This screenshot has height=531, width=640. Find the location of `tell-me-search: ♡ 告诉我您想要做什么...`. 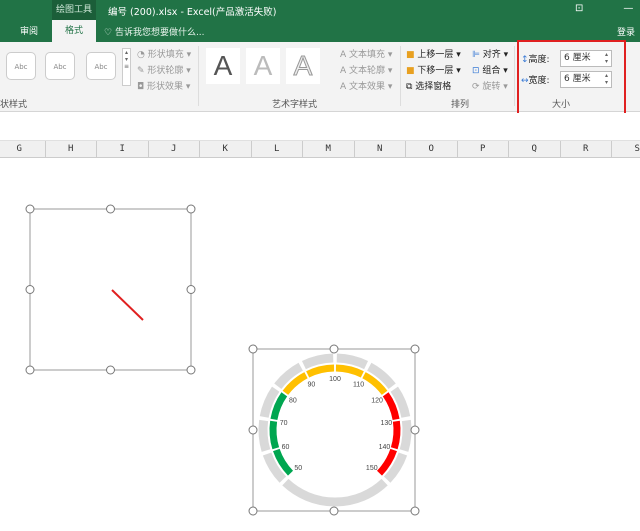

tell-me-search: ♡ 告诉我您想要做什么... is located at coordinates (154, 31).